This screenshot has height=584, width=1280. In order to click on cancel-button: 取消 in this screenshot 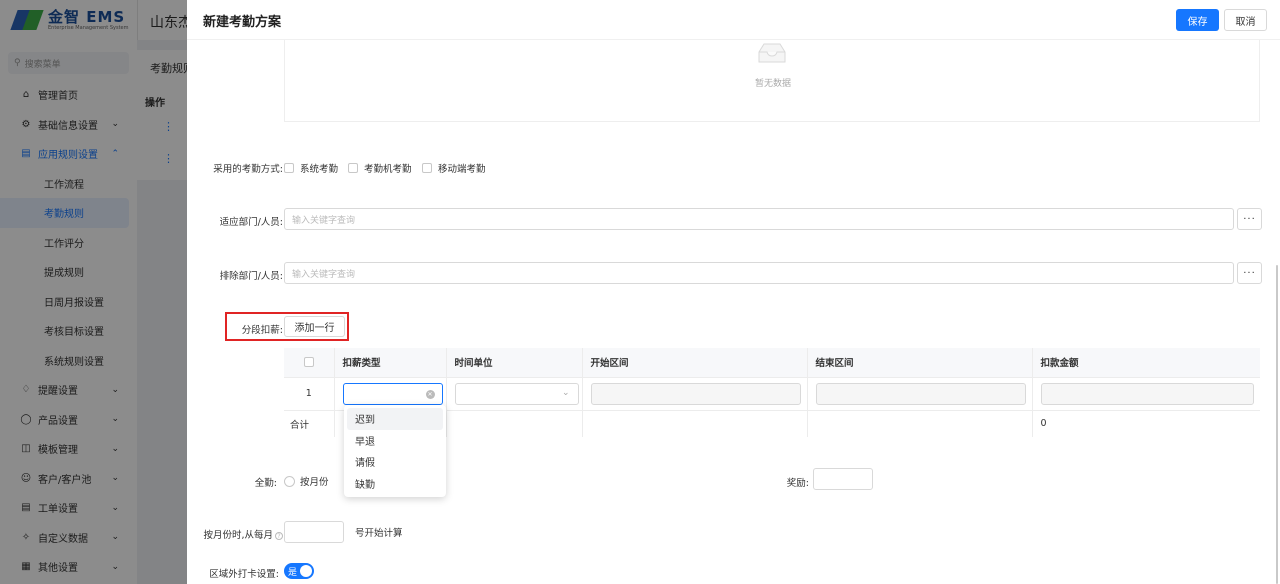, I will do `click(1245, 20)`.